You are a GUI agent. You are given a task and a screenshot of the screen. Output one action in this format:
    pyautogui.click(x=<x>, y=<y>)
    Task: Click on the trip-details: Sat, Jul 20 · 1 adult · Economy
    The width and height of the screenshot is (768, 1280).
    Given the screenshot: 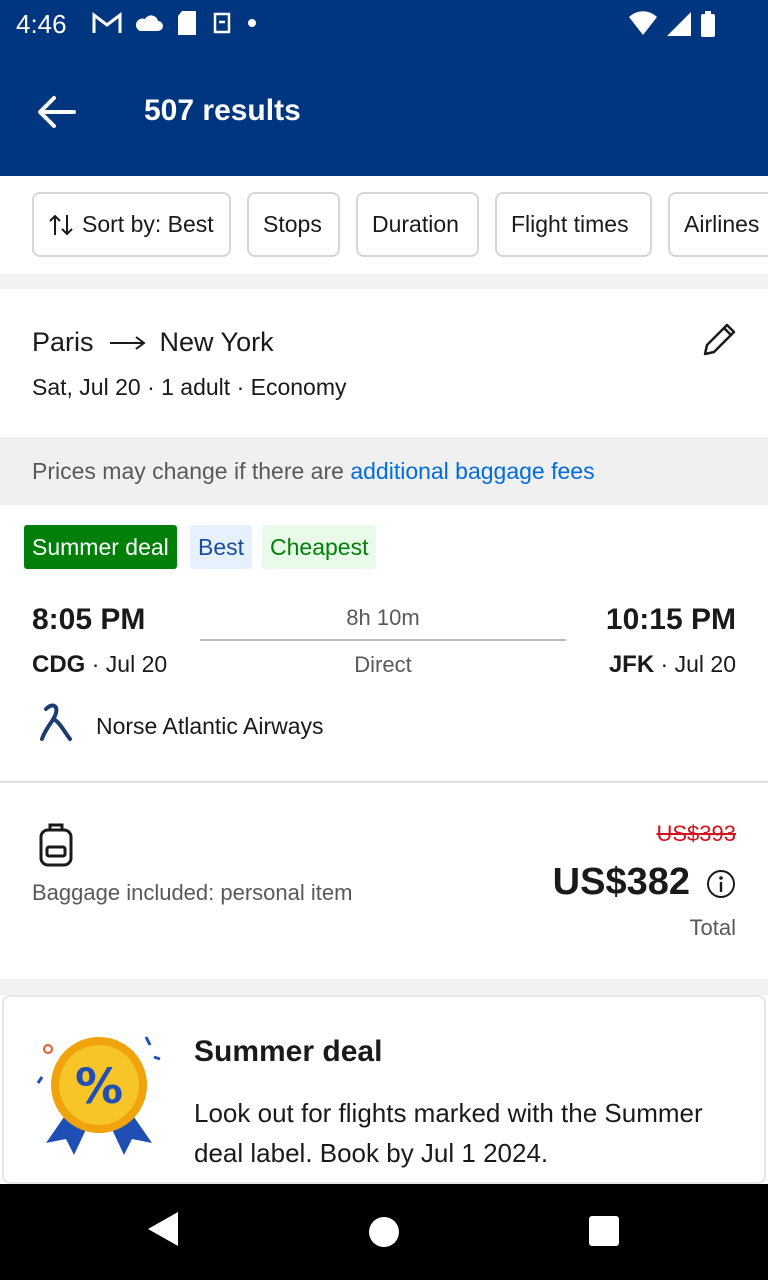 What is the action you would take?
    pyautogui.click(x=189, y=387)
    